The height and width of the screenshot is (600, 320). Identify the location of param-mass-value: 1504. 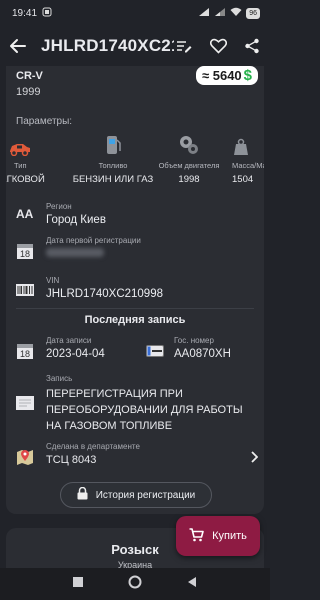
(243, 179).